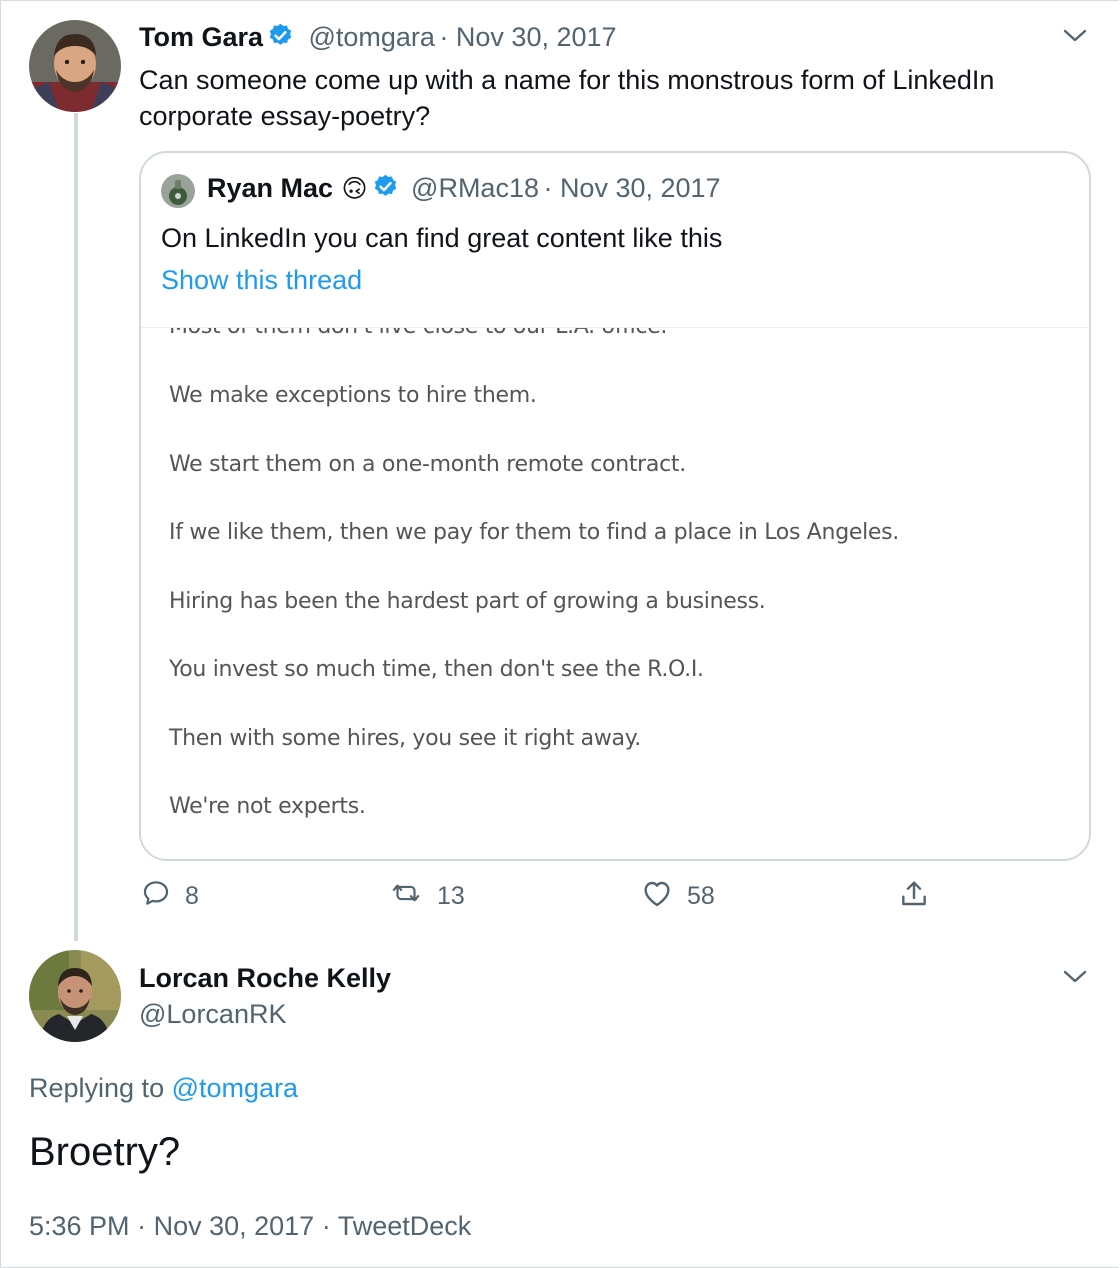 This screenshot has width=1120, height=1268. Describe the element at coordinates (353, 395) in the screenshot. I see `image-text-line: We make exceptions to hire them.` at that location.